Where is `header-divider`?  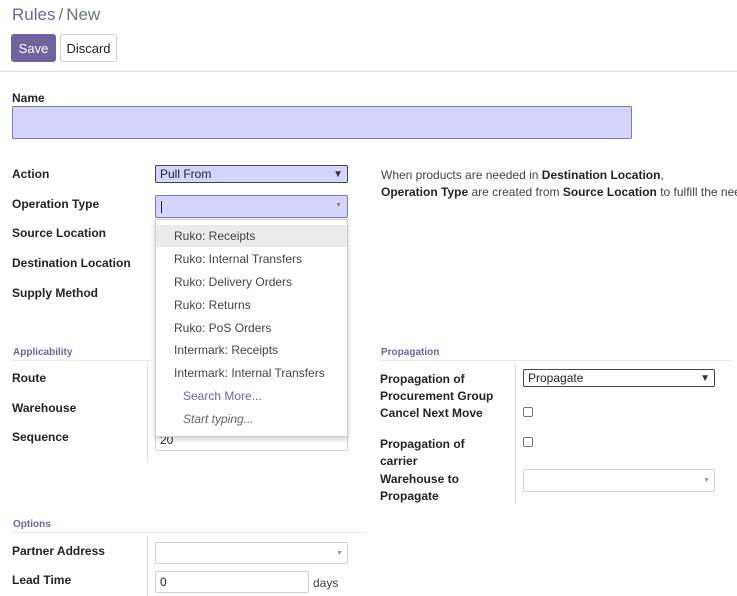 header-divider is located at coordinates (368, 71).